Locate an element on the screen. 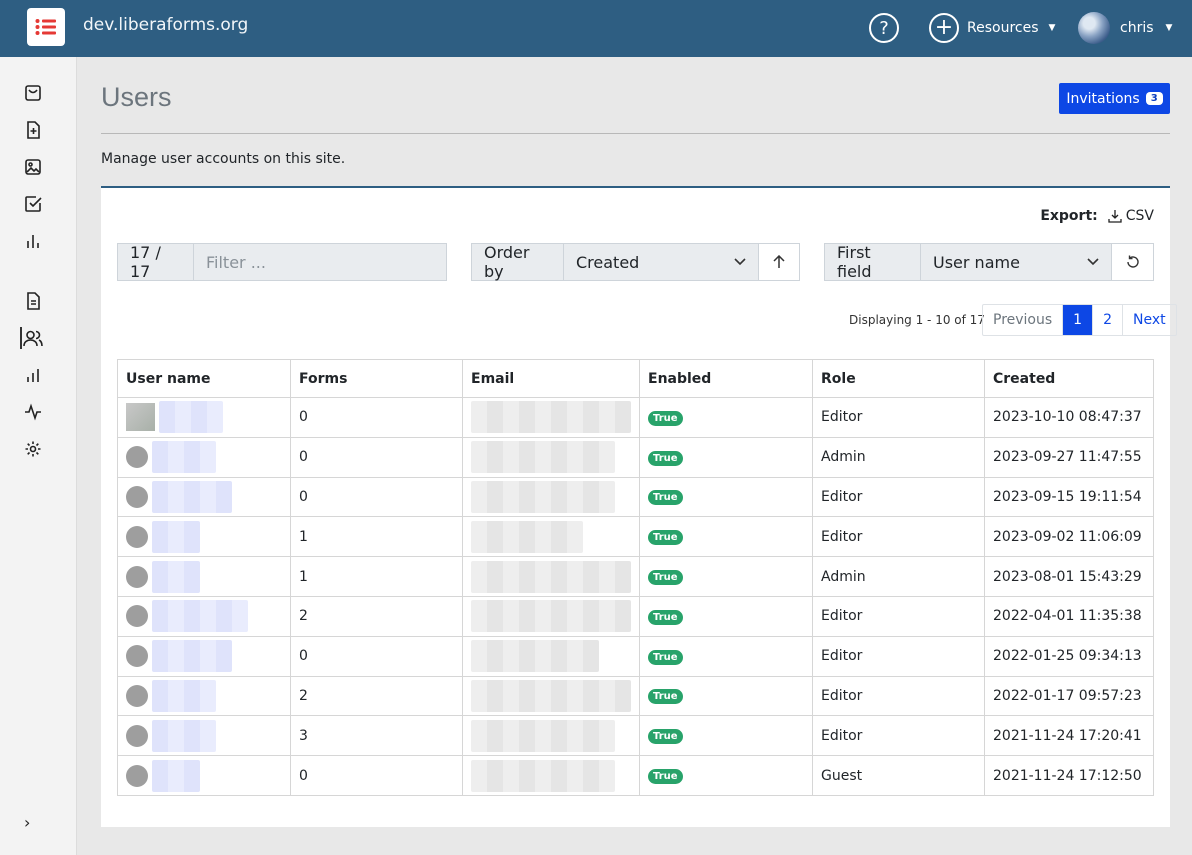 The height and width of the screenshot is (855, 1192). column-header-user-name: User name is located at coordinates (204, 378).